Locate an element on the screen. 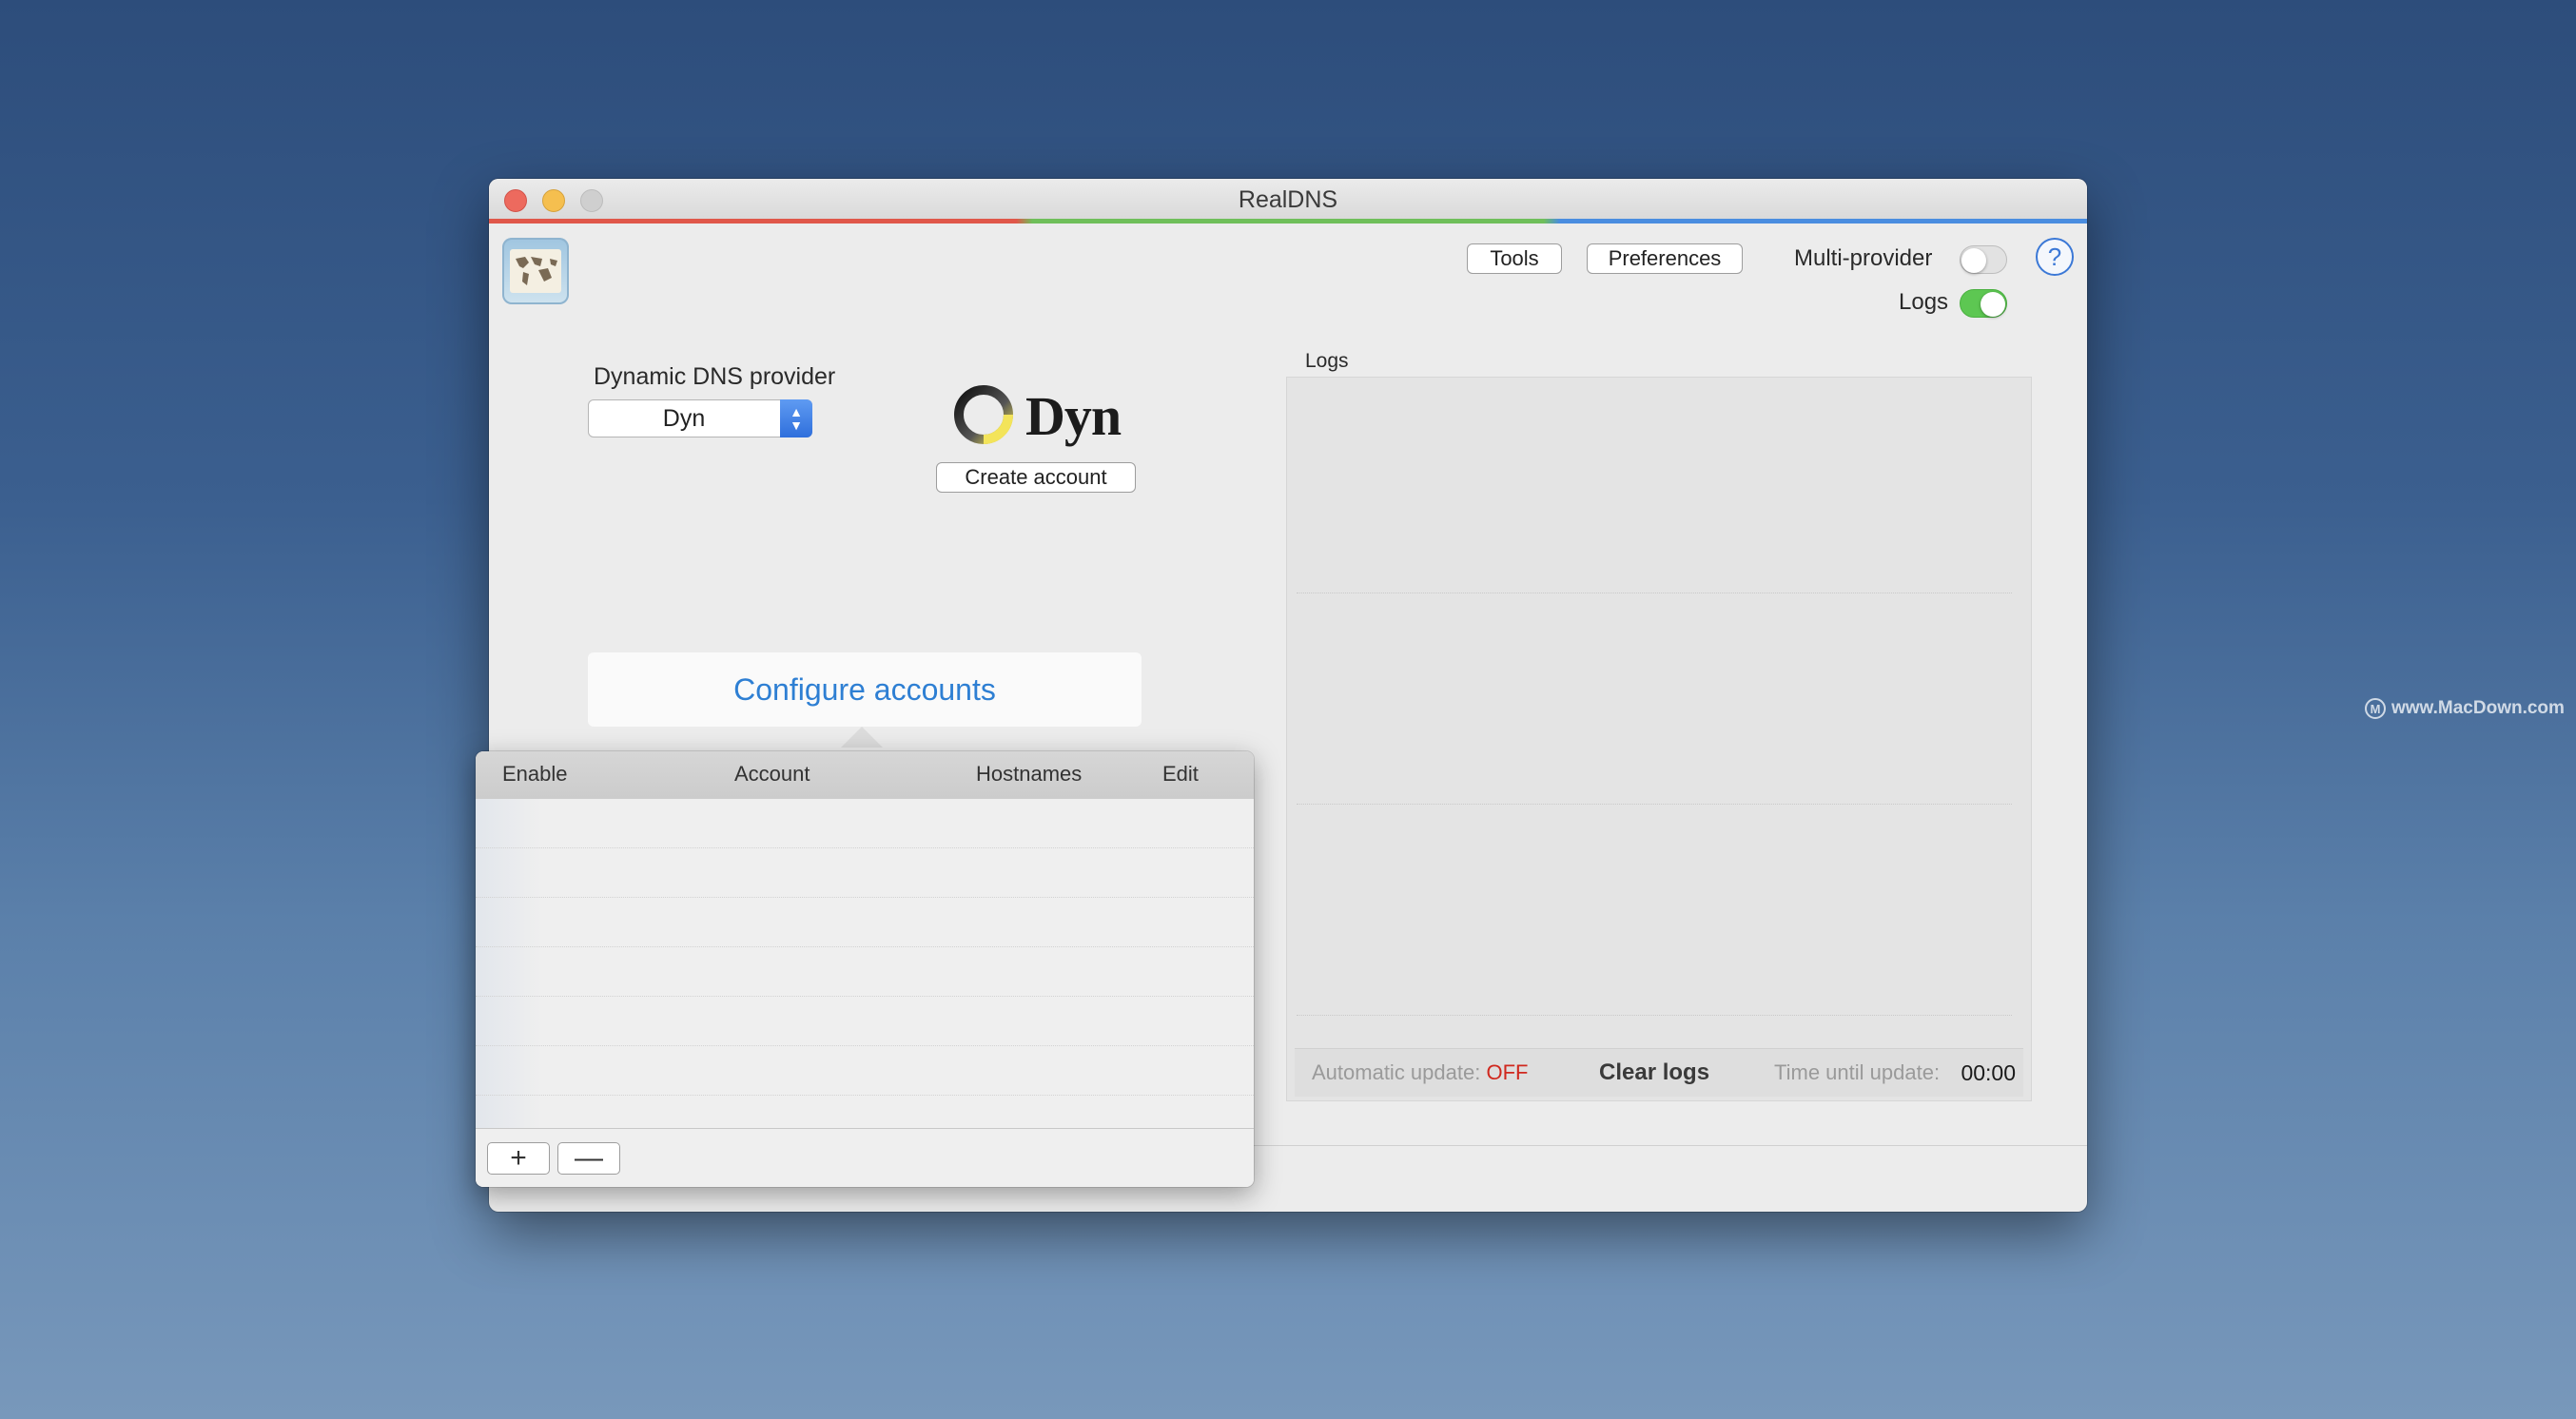  clear-logs-button: Clear logs is located at coordinates (1654, 1072).